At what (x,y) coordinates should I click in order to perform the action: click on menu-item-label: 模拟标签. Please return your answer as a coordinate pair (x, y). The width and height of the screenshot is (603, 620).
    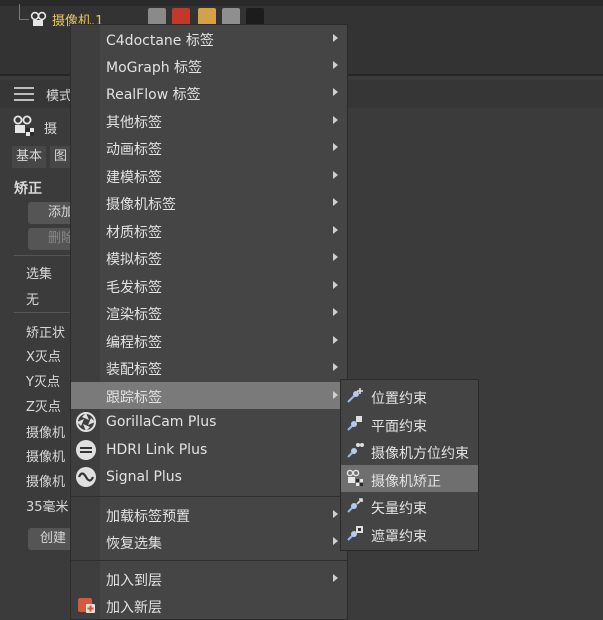
    Looking at the image, I should click on (134, 260).